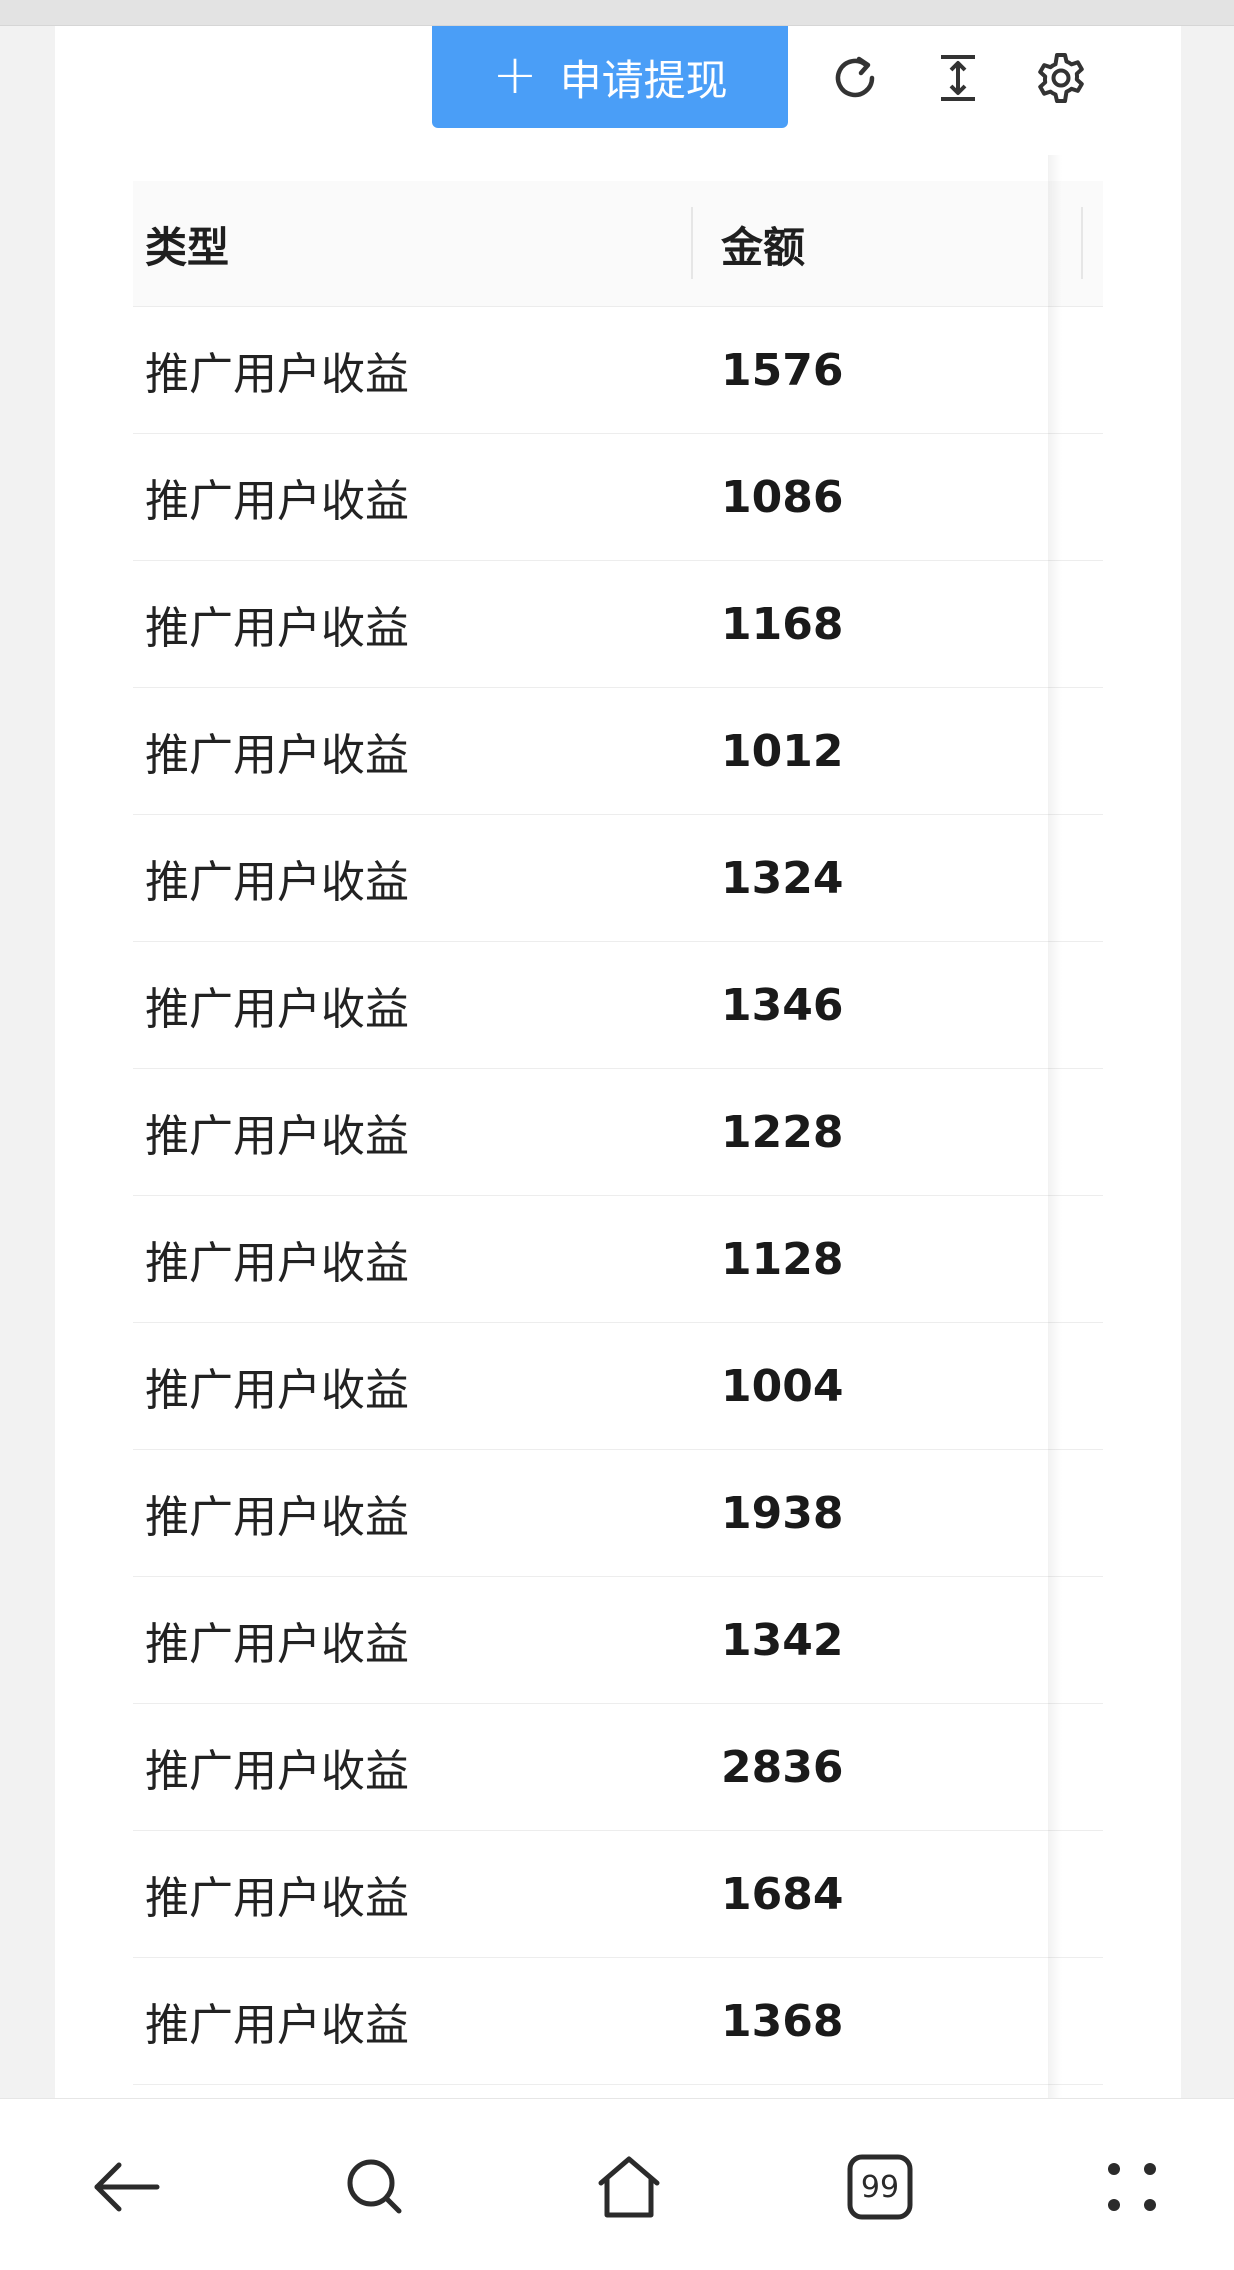 This screenshot has height=2270, width=1234. I want to click on column-header-type: 类型, so click(187, 247).